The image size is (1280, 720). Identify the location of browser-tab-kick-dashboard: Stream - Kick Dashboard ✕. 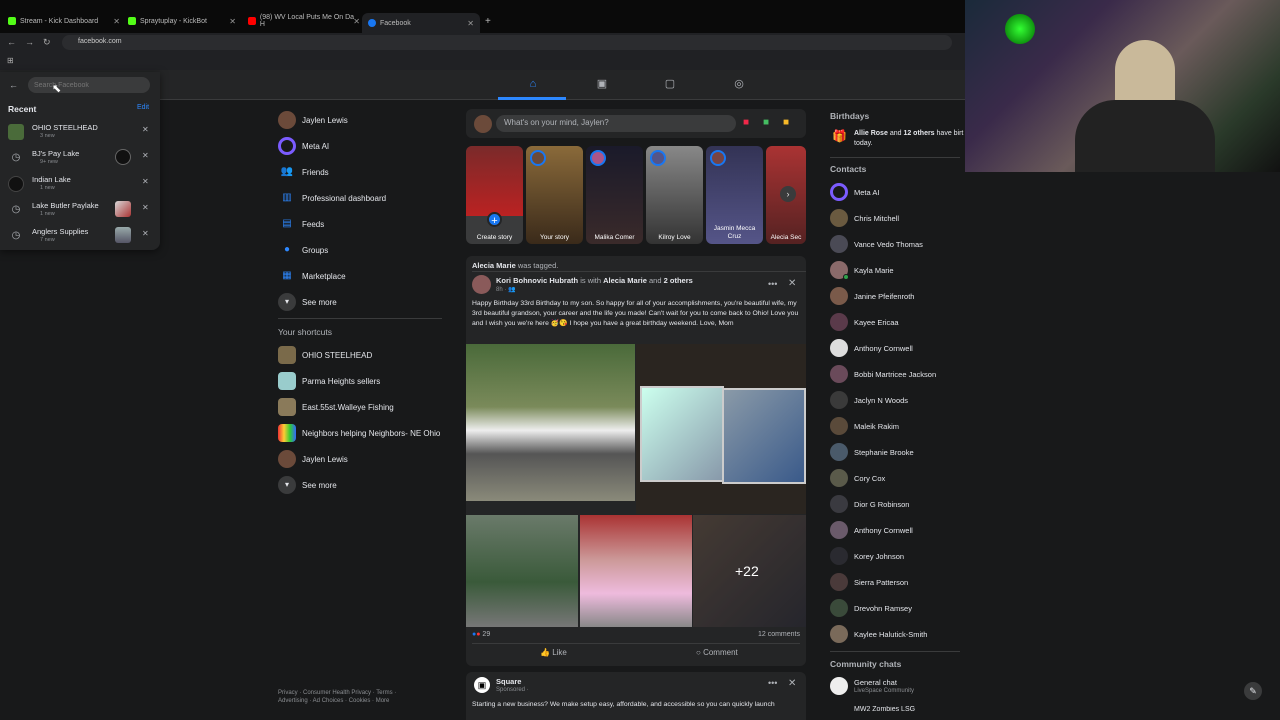
(64, 21).